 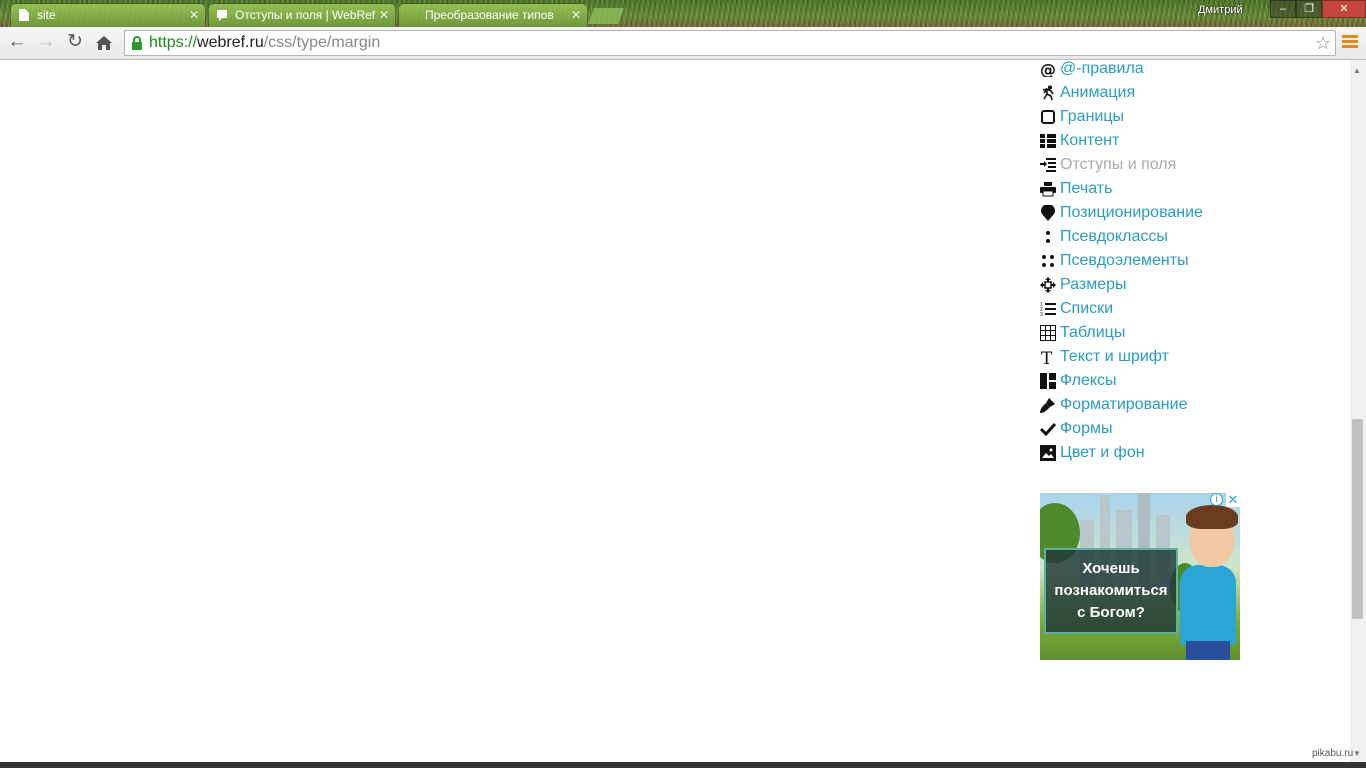 What do you see at coordinates (1121, 141) in the screenshot?
I see `list-item: Контент` at bounding box center [1121, 141].